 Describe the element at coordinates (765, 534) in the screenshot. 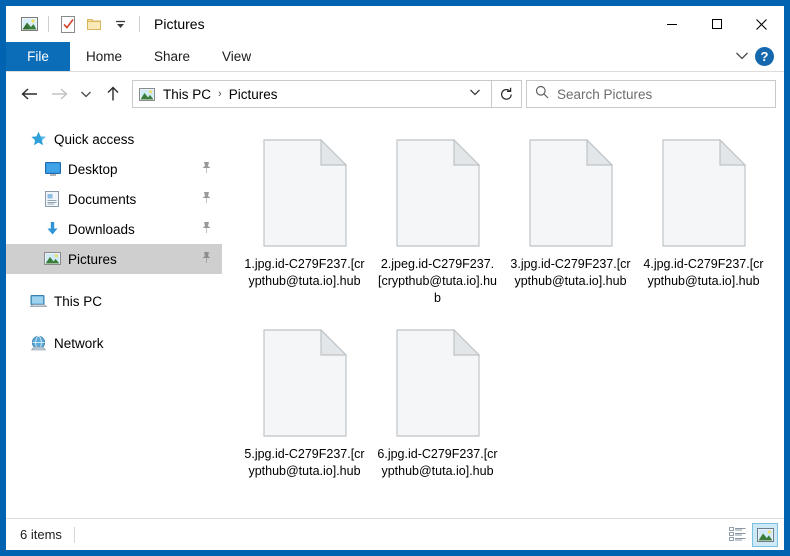

I see `large-icons-view-button` at that location.